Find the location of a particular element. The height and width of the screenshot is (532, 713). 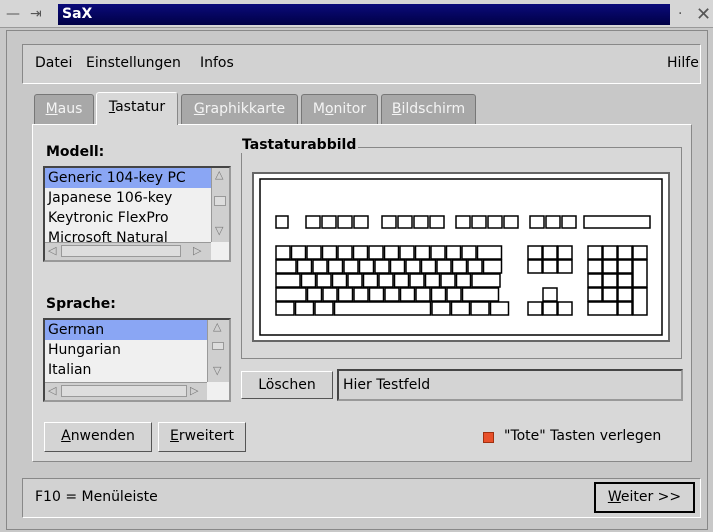

tab-mnemonic: M is located at coordinates (51, 109).